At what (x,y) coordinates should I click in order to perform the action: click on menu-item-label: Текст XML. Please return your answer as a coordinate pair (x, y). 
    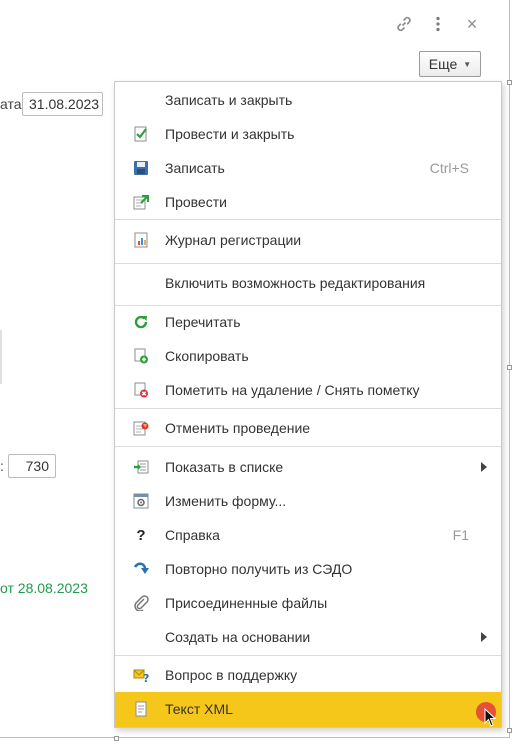
    Looking at the image, I should click on (199, 709).